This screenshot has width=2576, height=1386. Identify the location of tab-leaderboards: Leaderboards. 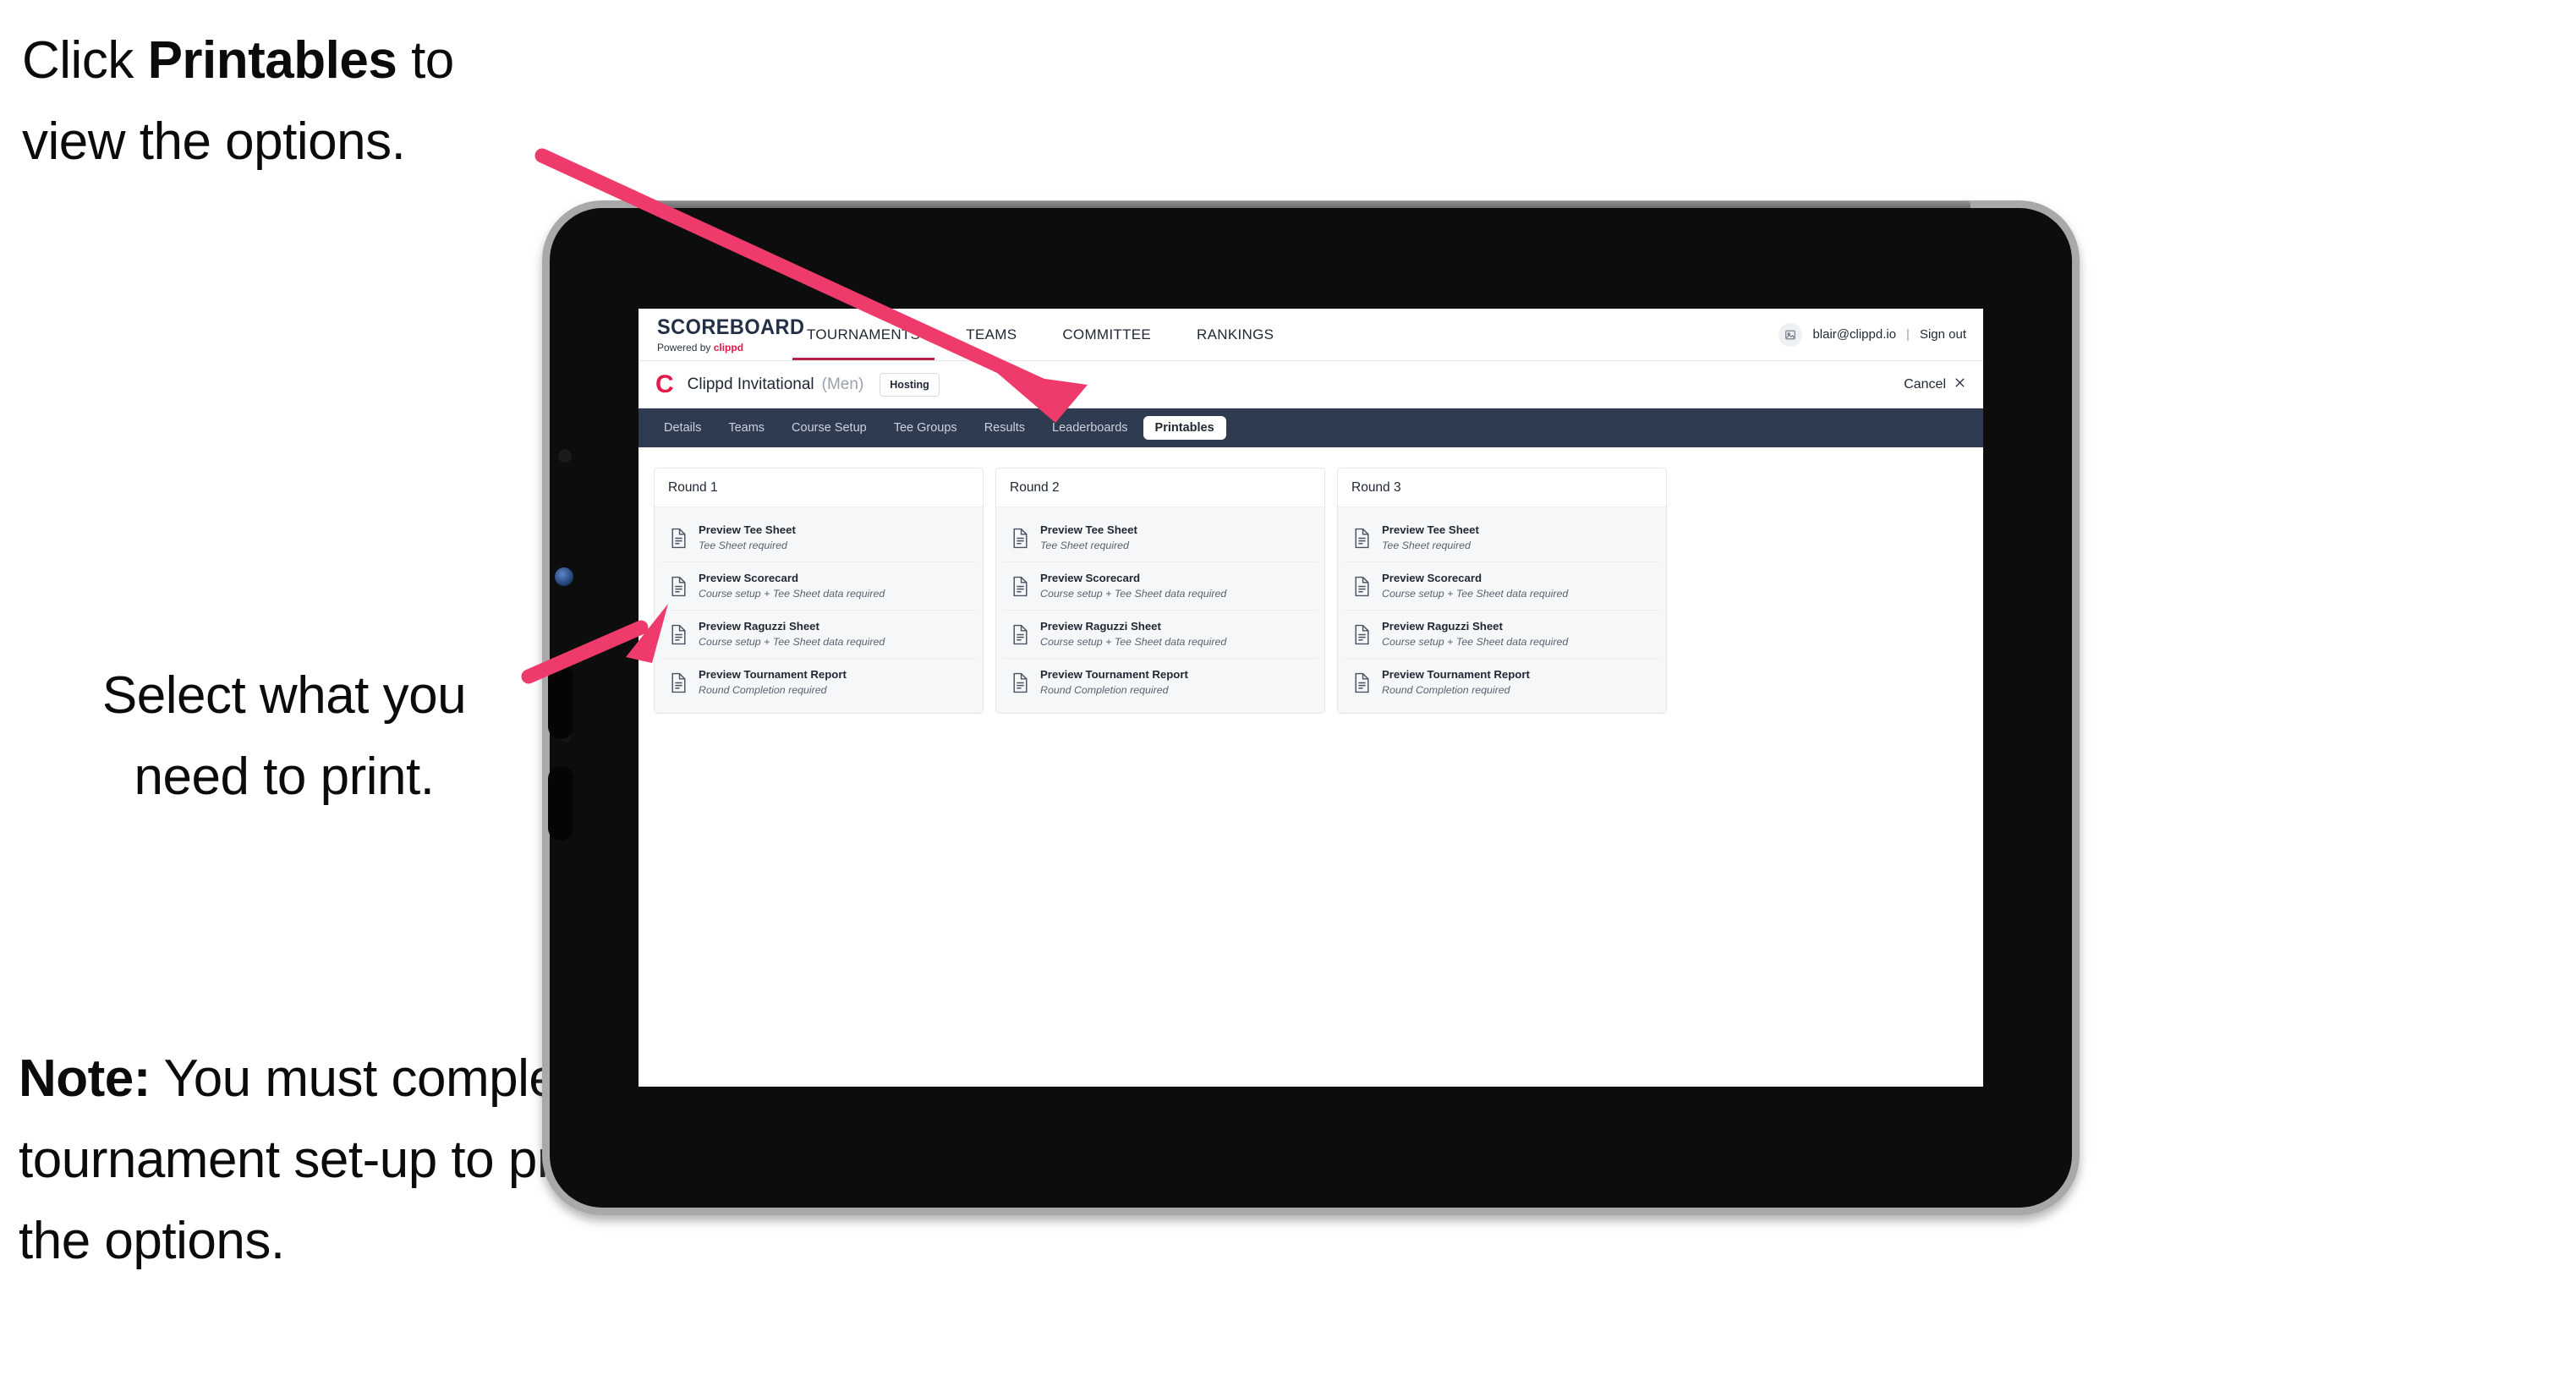
(1090, 428).